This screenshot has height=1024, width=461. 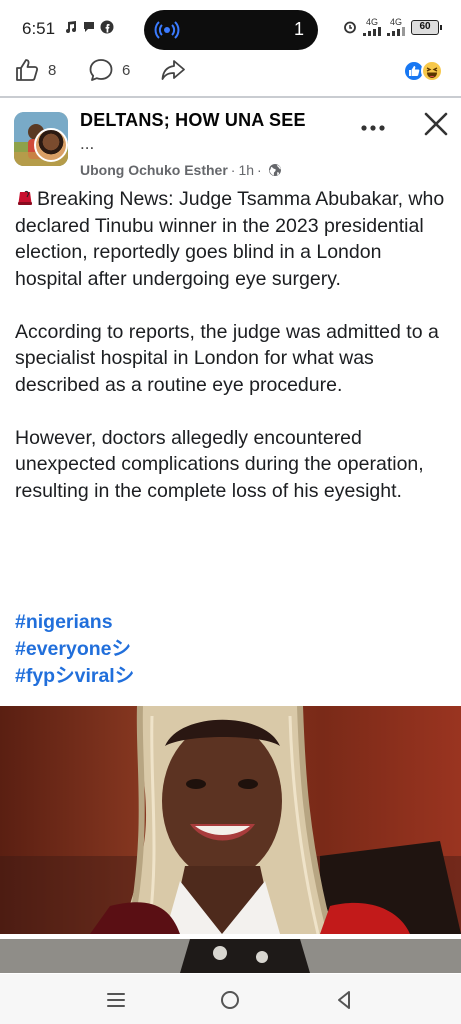 What do you see at coordinates (350, 27) in the screenshot?
I see `alarm-icon` at bounding box center [350, 27].